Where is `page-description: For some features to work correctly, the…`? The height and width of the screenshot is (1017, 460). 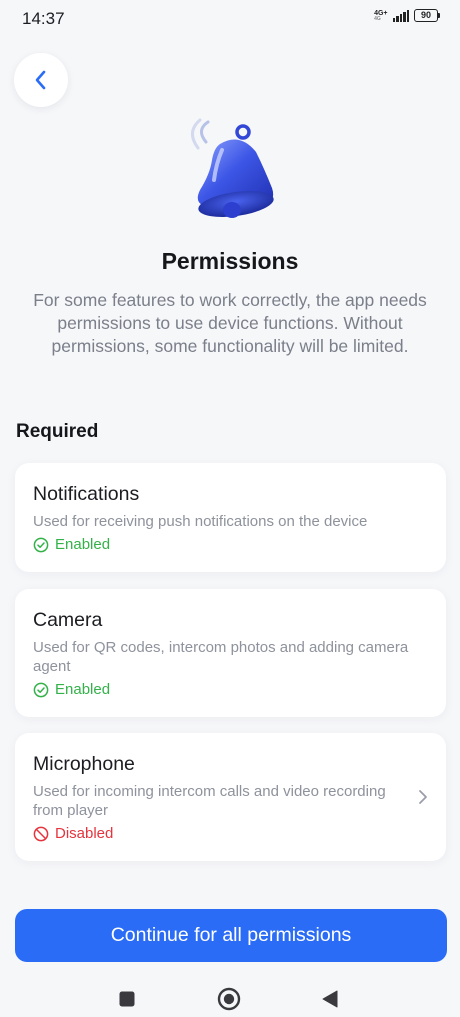
page-description: For some features to work correctly, the… is located at coordinates (230, 323).